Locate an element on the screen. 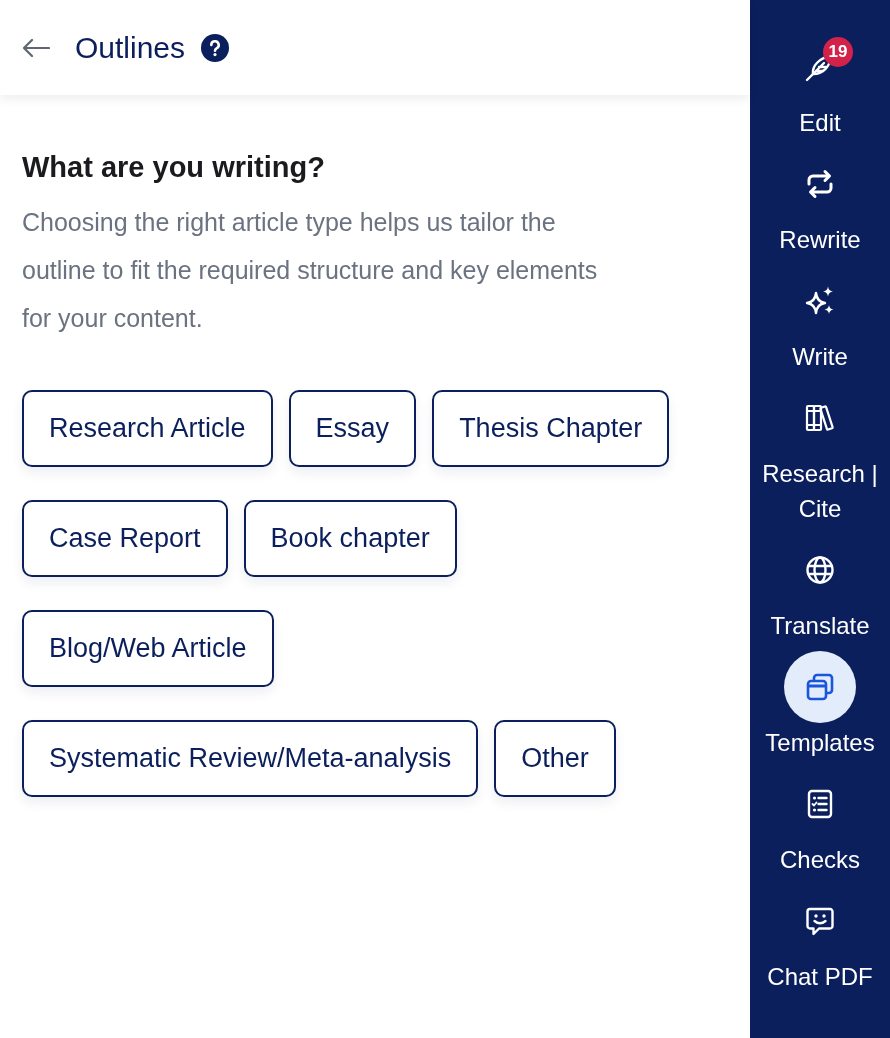 The height and width of the screenshot is (1038, 890). books-icon is located at coordinates (820, 418).